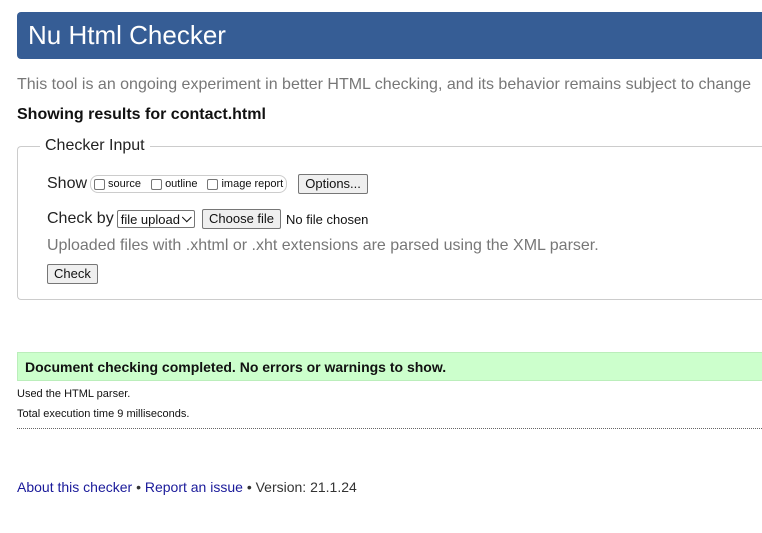 The image size is (762, 533). I want to click on show-image-report-label: image report, so click(252, 184).